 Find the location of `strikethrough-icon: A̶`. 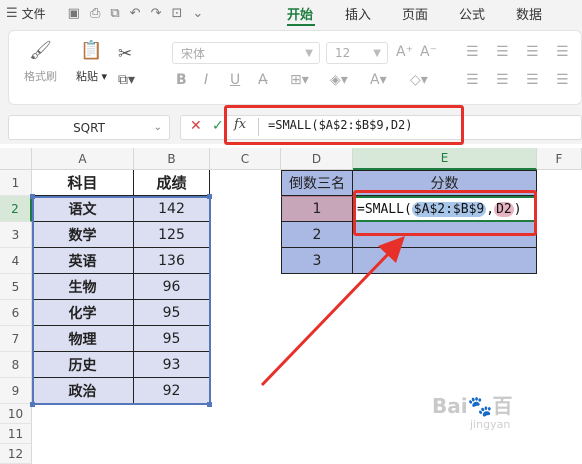

strikethrough-icon: A̶ is located at coordinates (263, 80).